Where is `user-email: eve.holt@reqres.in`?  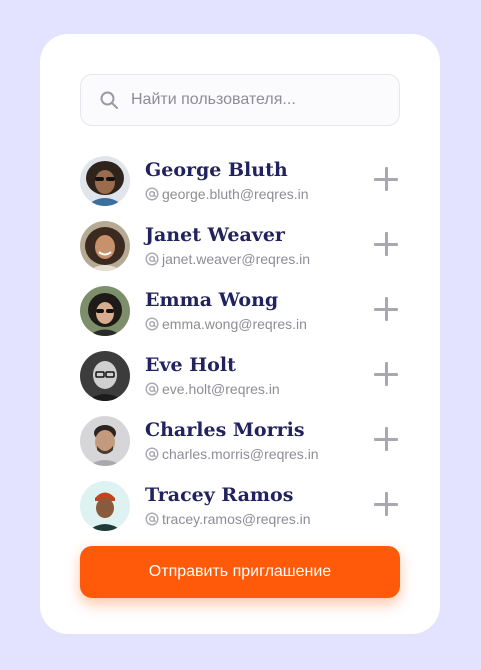 user-email: eve.holt@reqres.in is located at coordinates (212, 389).